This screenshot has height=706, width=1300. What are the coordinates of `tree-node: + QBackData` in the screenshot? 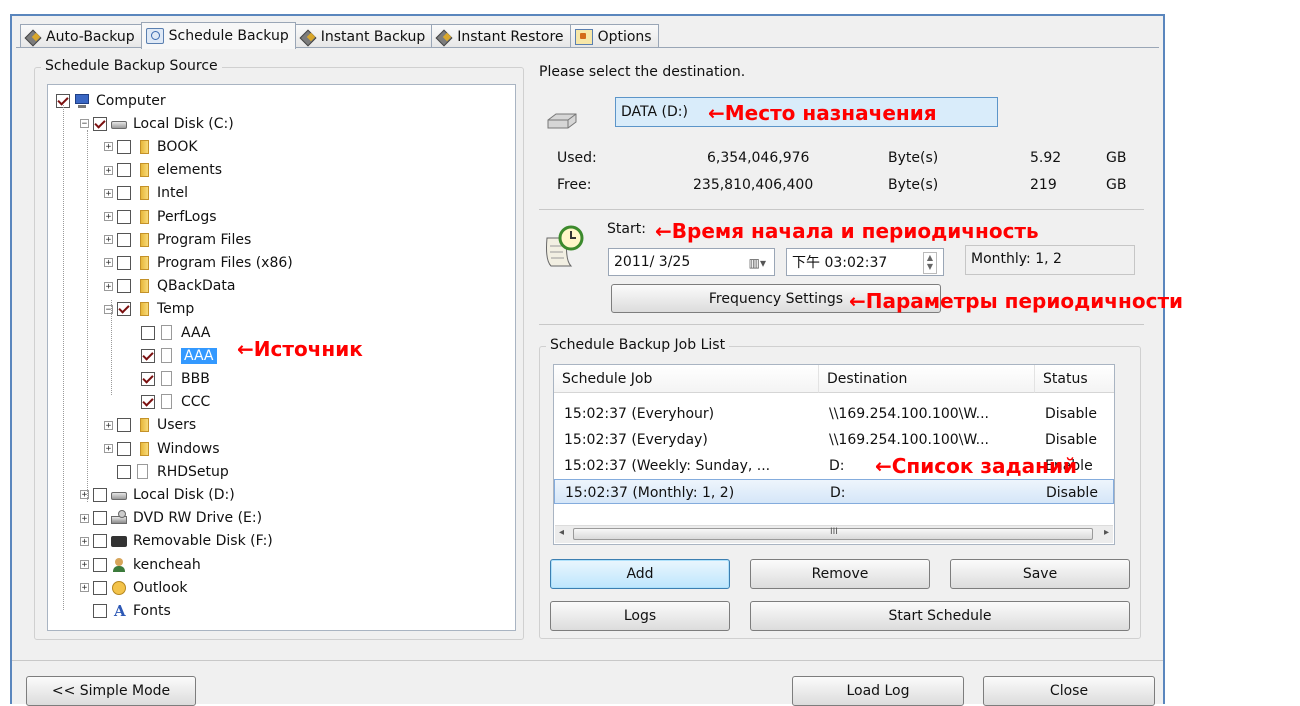 It's located at (169, 286).